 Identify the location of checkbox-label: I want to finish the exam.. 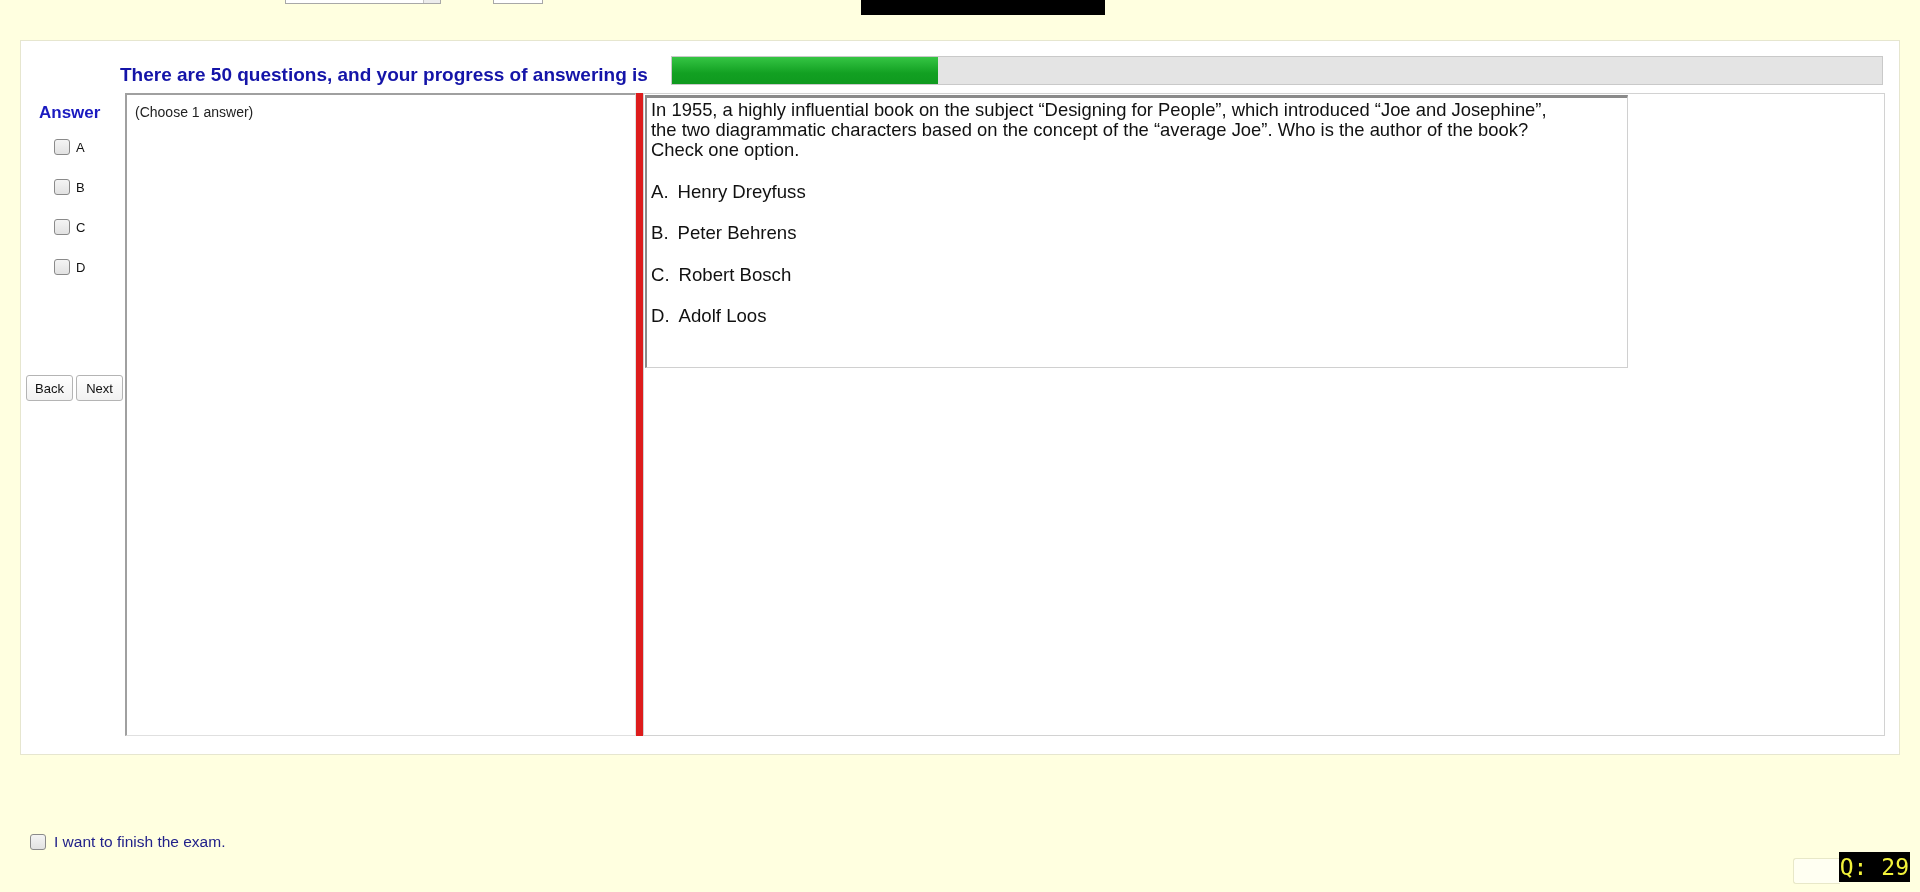
(140, 842).